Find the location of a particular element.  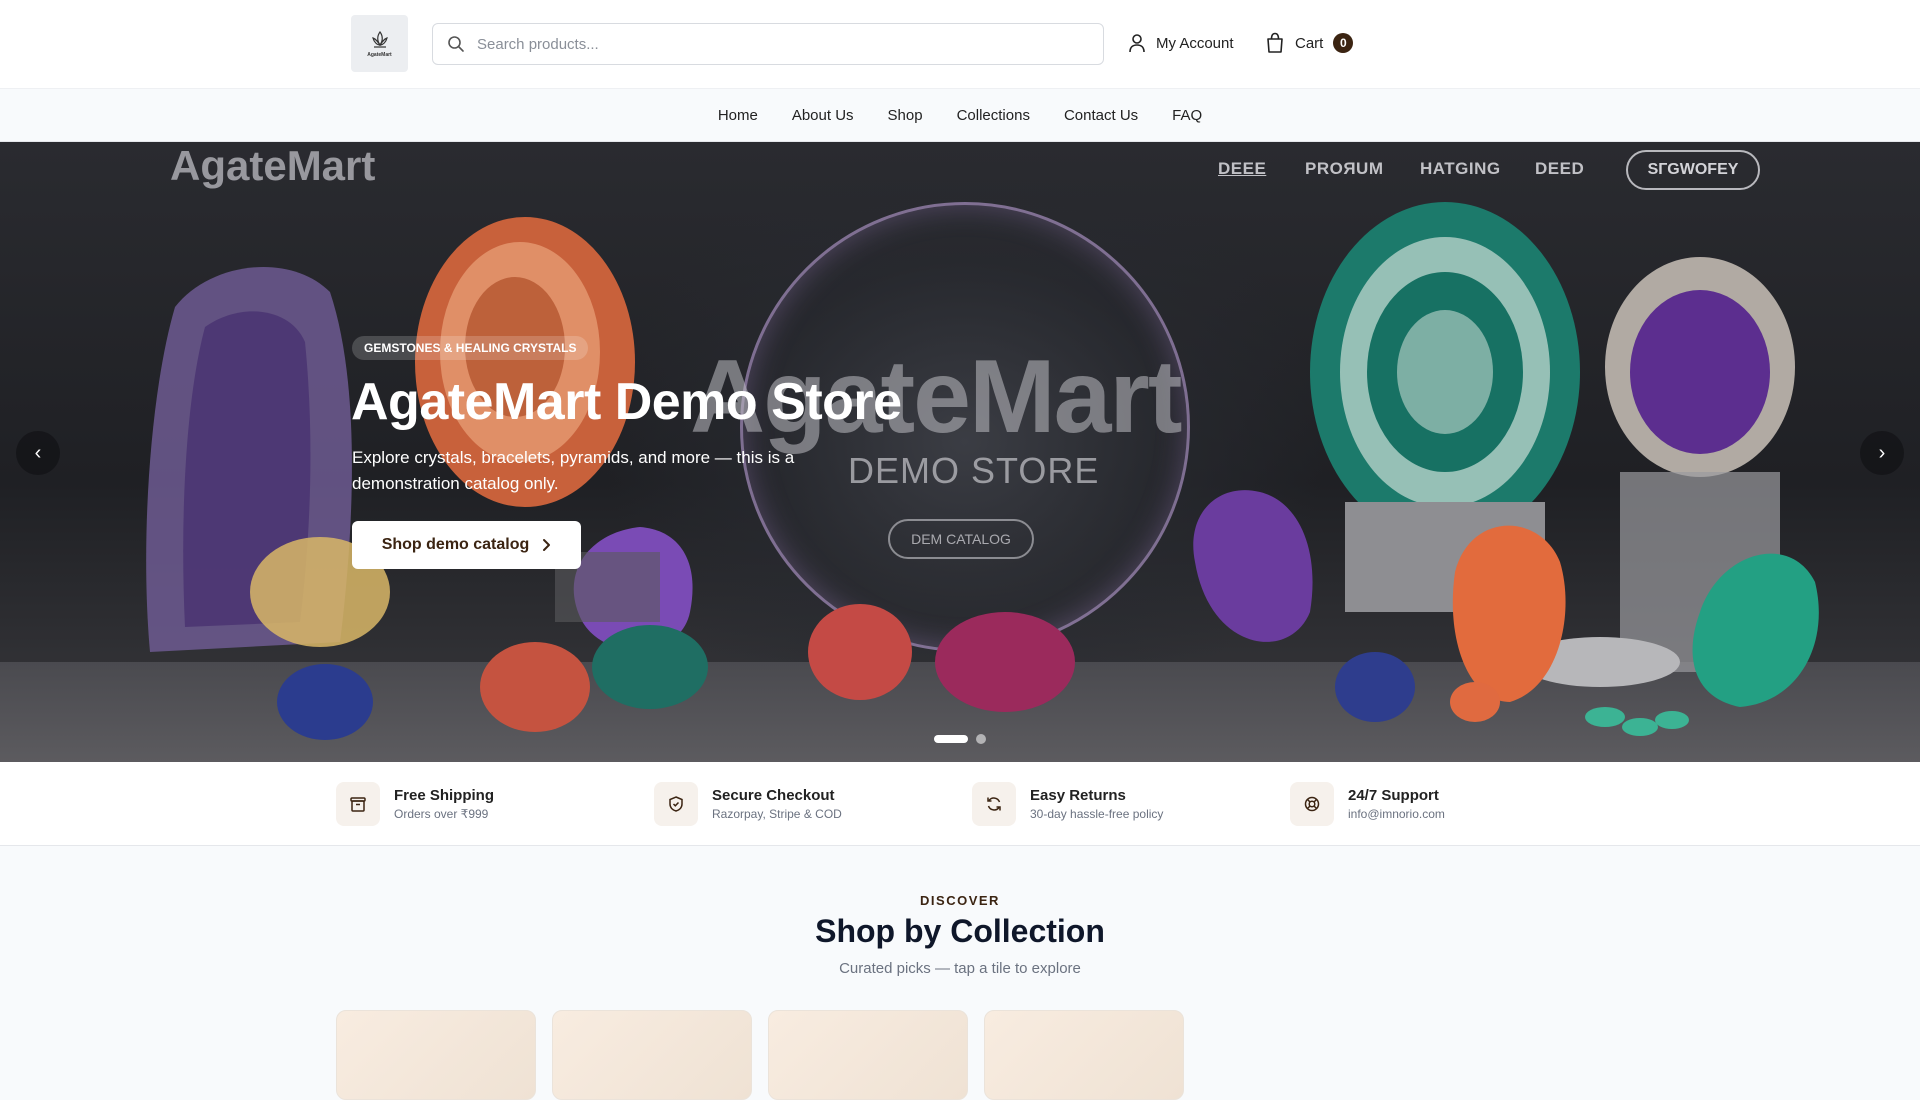

hero-title: AgateMart Demo Store is located at coordinates (626, 402).